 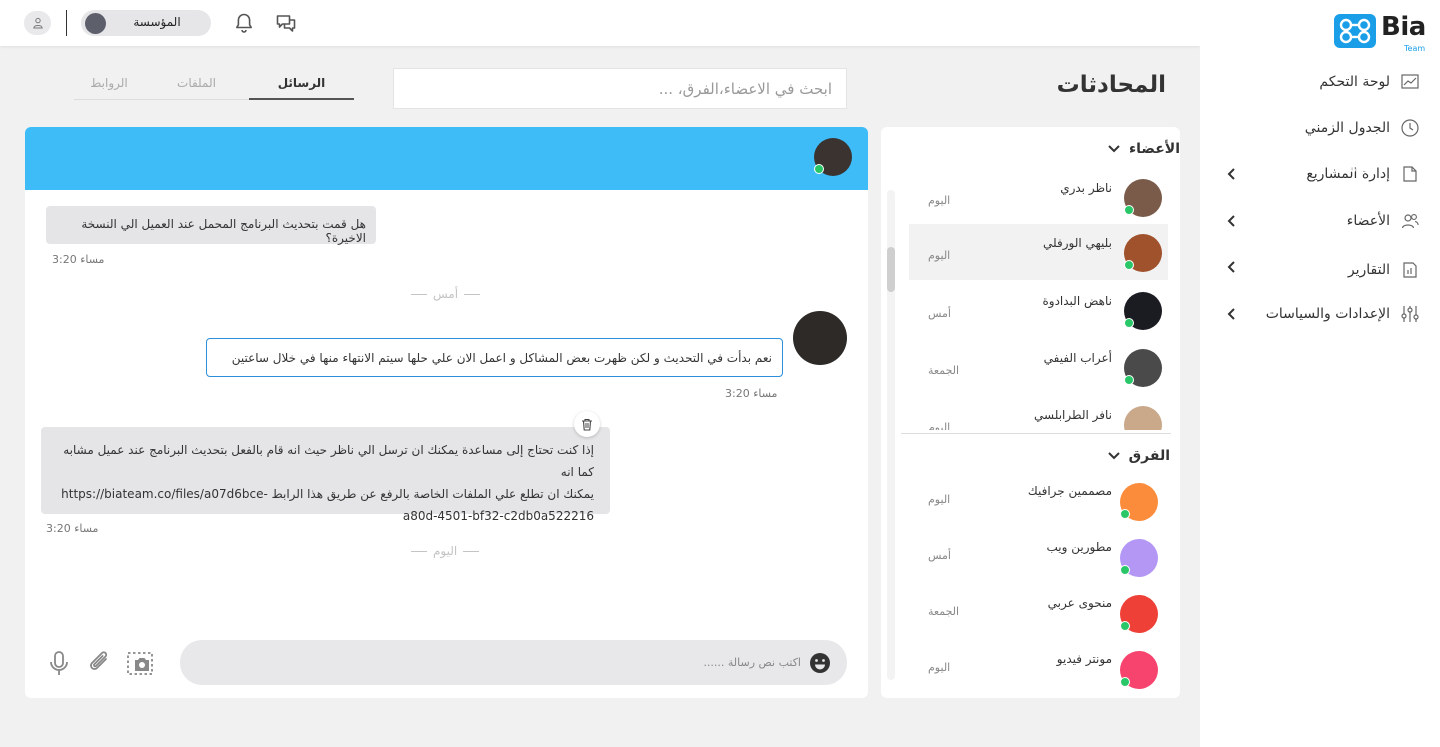 What do you see at coordinates (1038, 503) in the screenshot?
I see `list-item: مصممين جرافيك اليوم` at bounding box center [1038, 503].